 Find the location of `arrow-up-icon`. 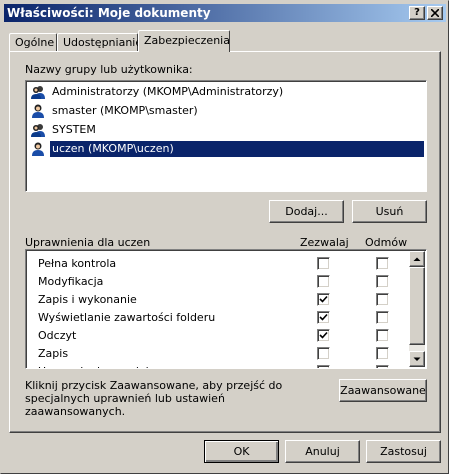

arrow-up-icon is located at coordinates (417, 259).